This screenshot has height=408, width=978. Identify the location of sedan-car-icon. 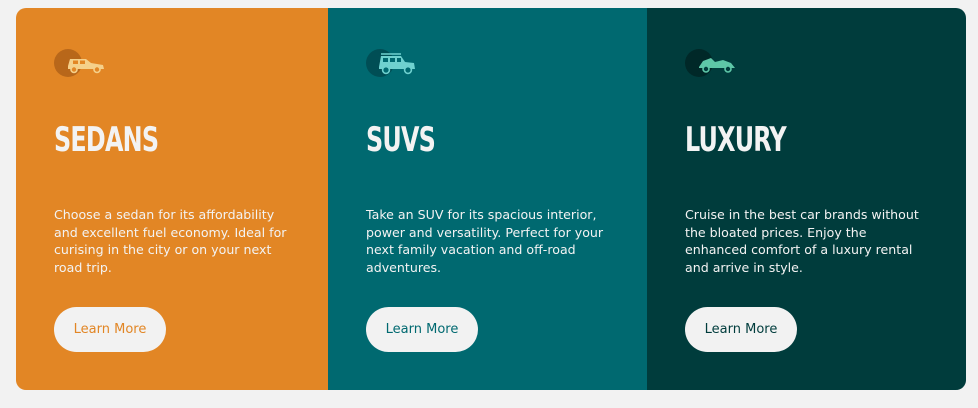
(82, 63).